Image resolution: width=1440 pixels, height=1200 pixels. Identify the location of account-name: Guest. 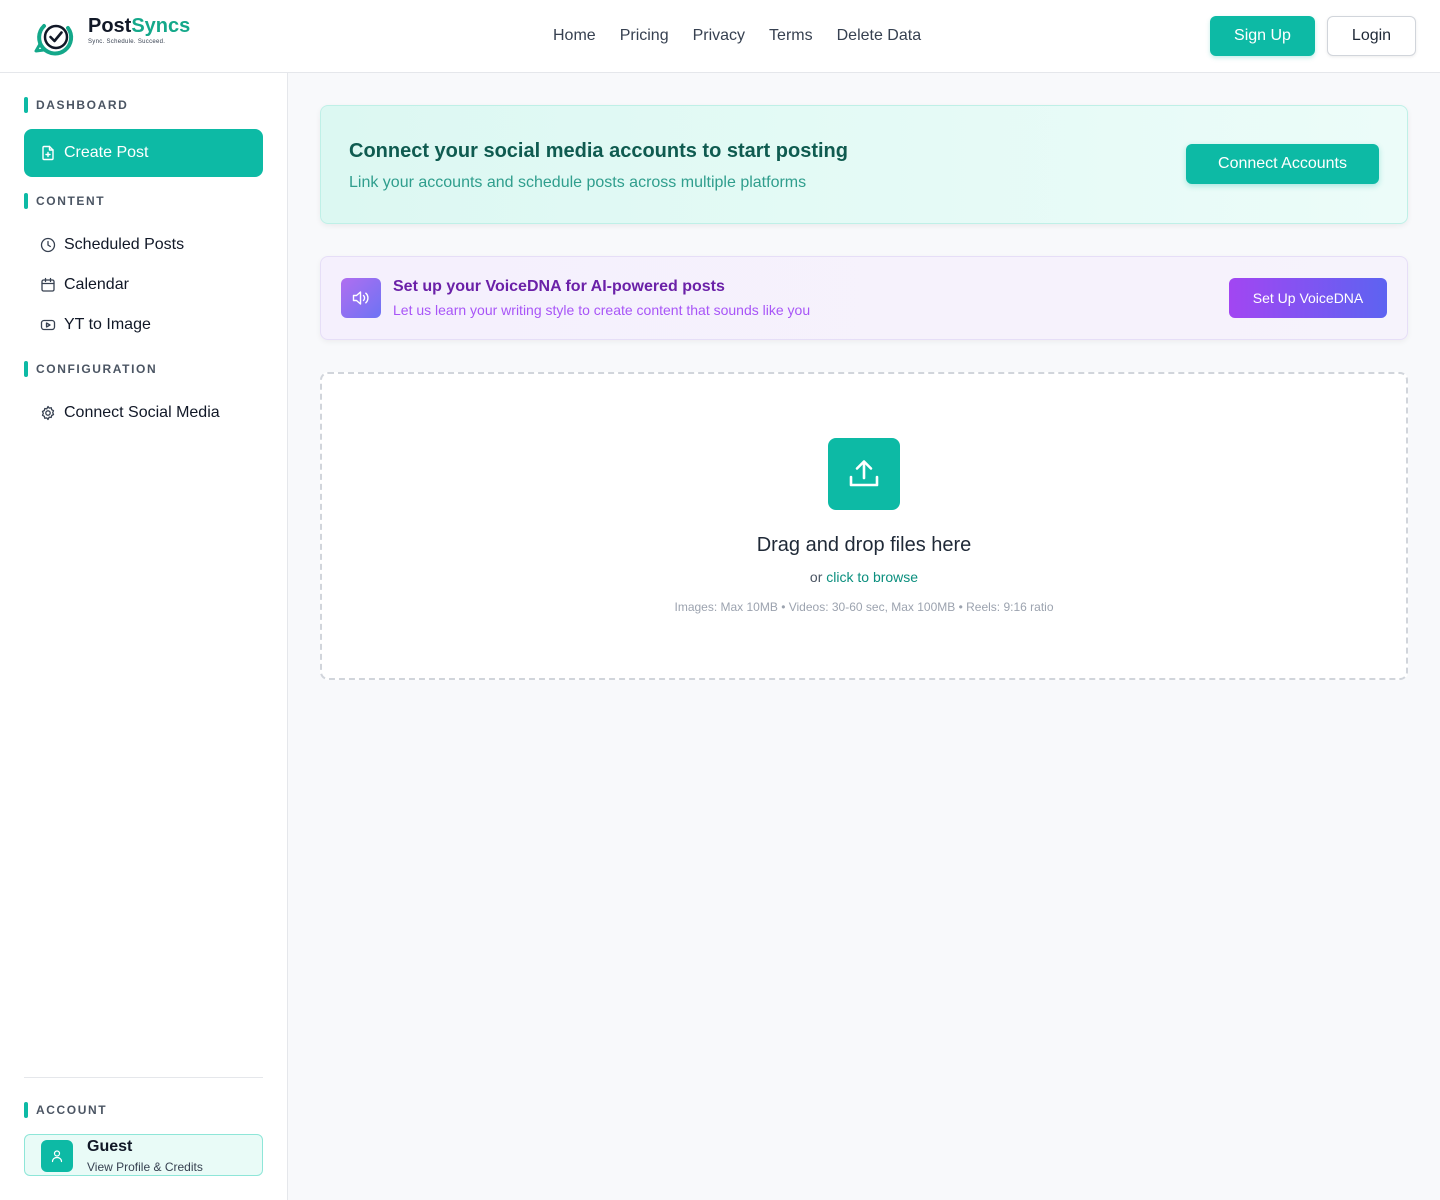
(110, 1146).